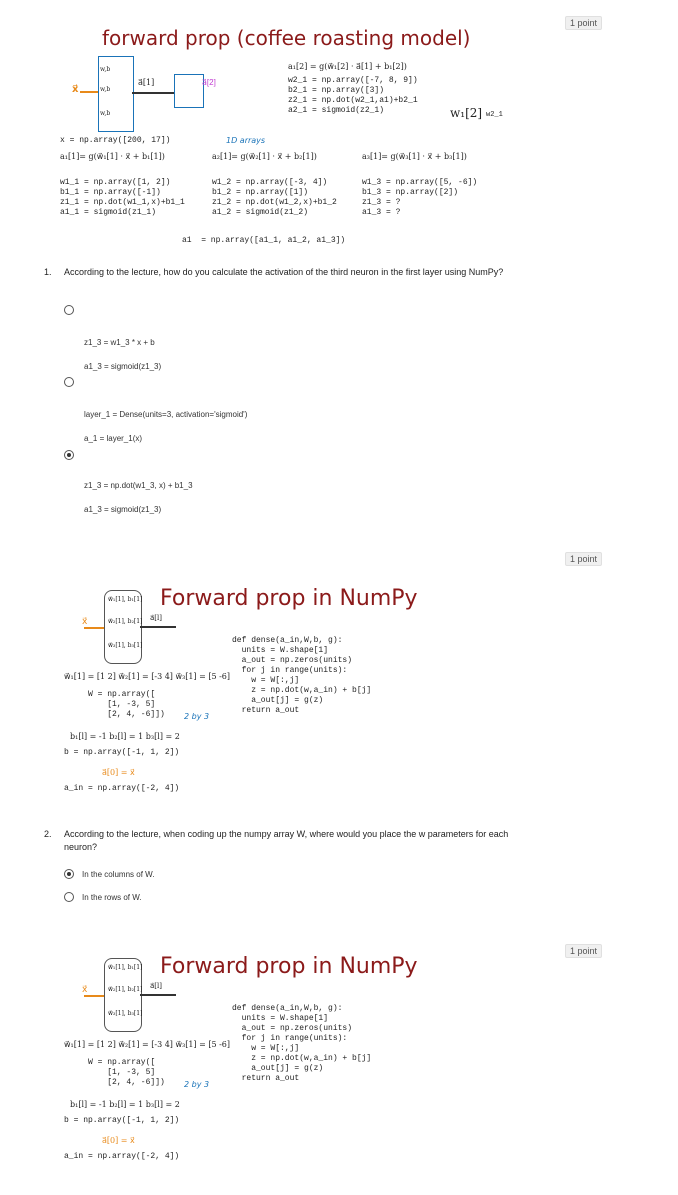 The width and height of the screenshot is (678, 1195). I want to click on neuron1-equation: a₁[1]= g(w⃗₁[1] · x⃗ + b₁[1]), so click(112, 156).